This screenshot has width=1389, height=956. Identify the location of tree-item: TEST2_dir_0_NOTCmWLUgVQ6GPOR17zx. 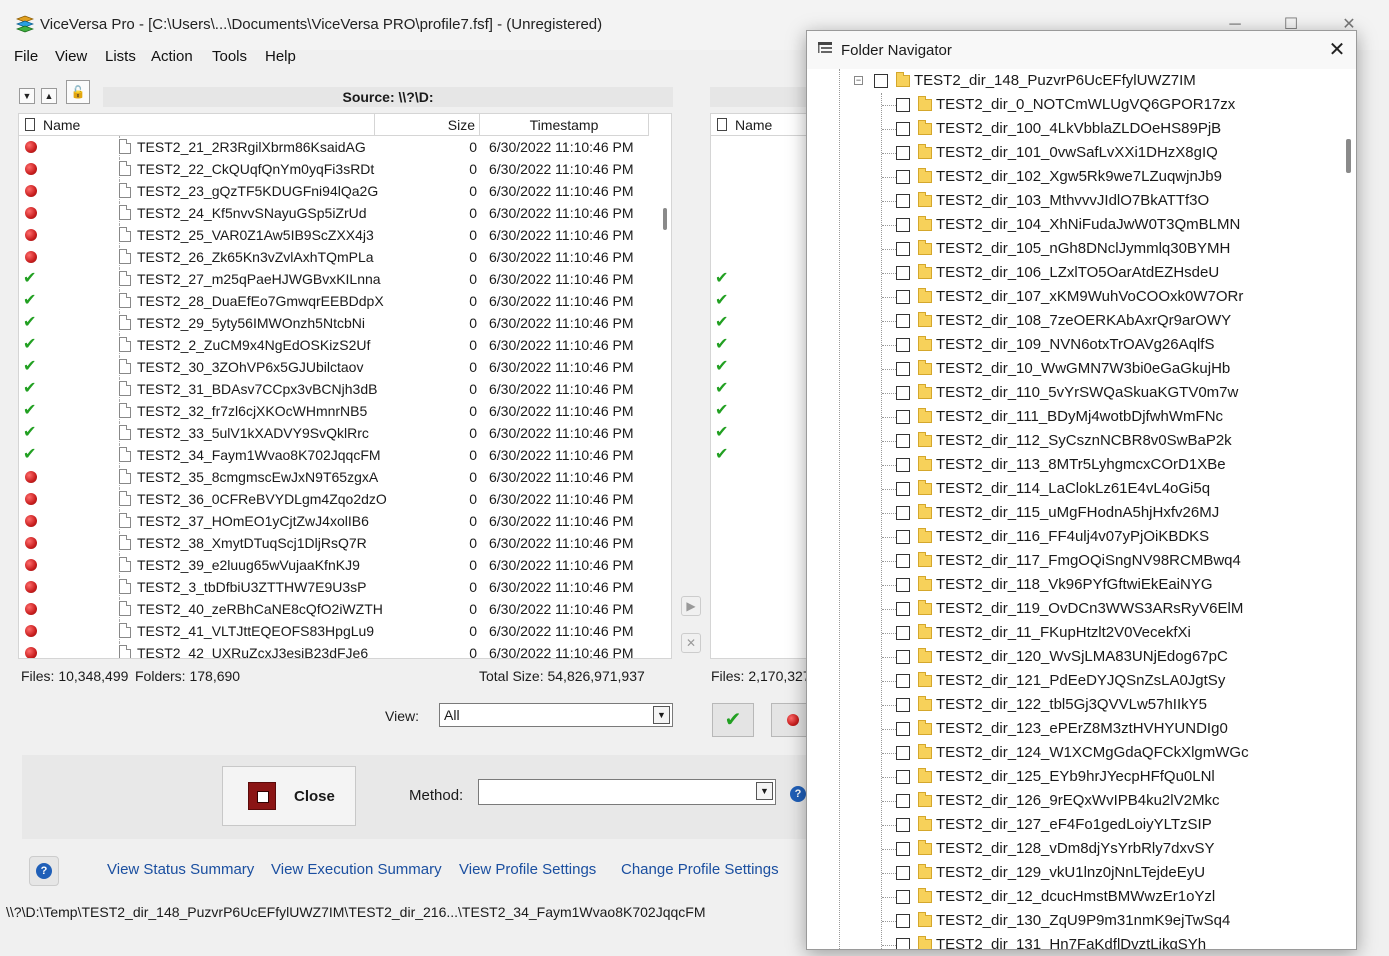
(1075, 105).